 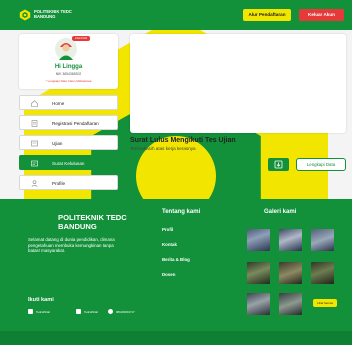 I want to click on footer-brand: POLITEKNIK TEDC BANDUNG, so click(x=92, y=222).